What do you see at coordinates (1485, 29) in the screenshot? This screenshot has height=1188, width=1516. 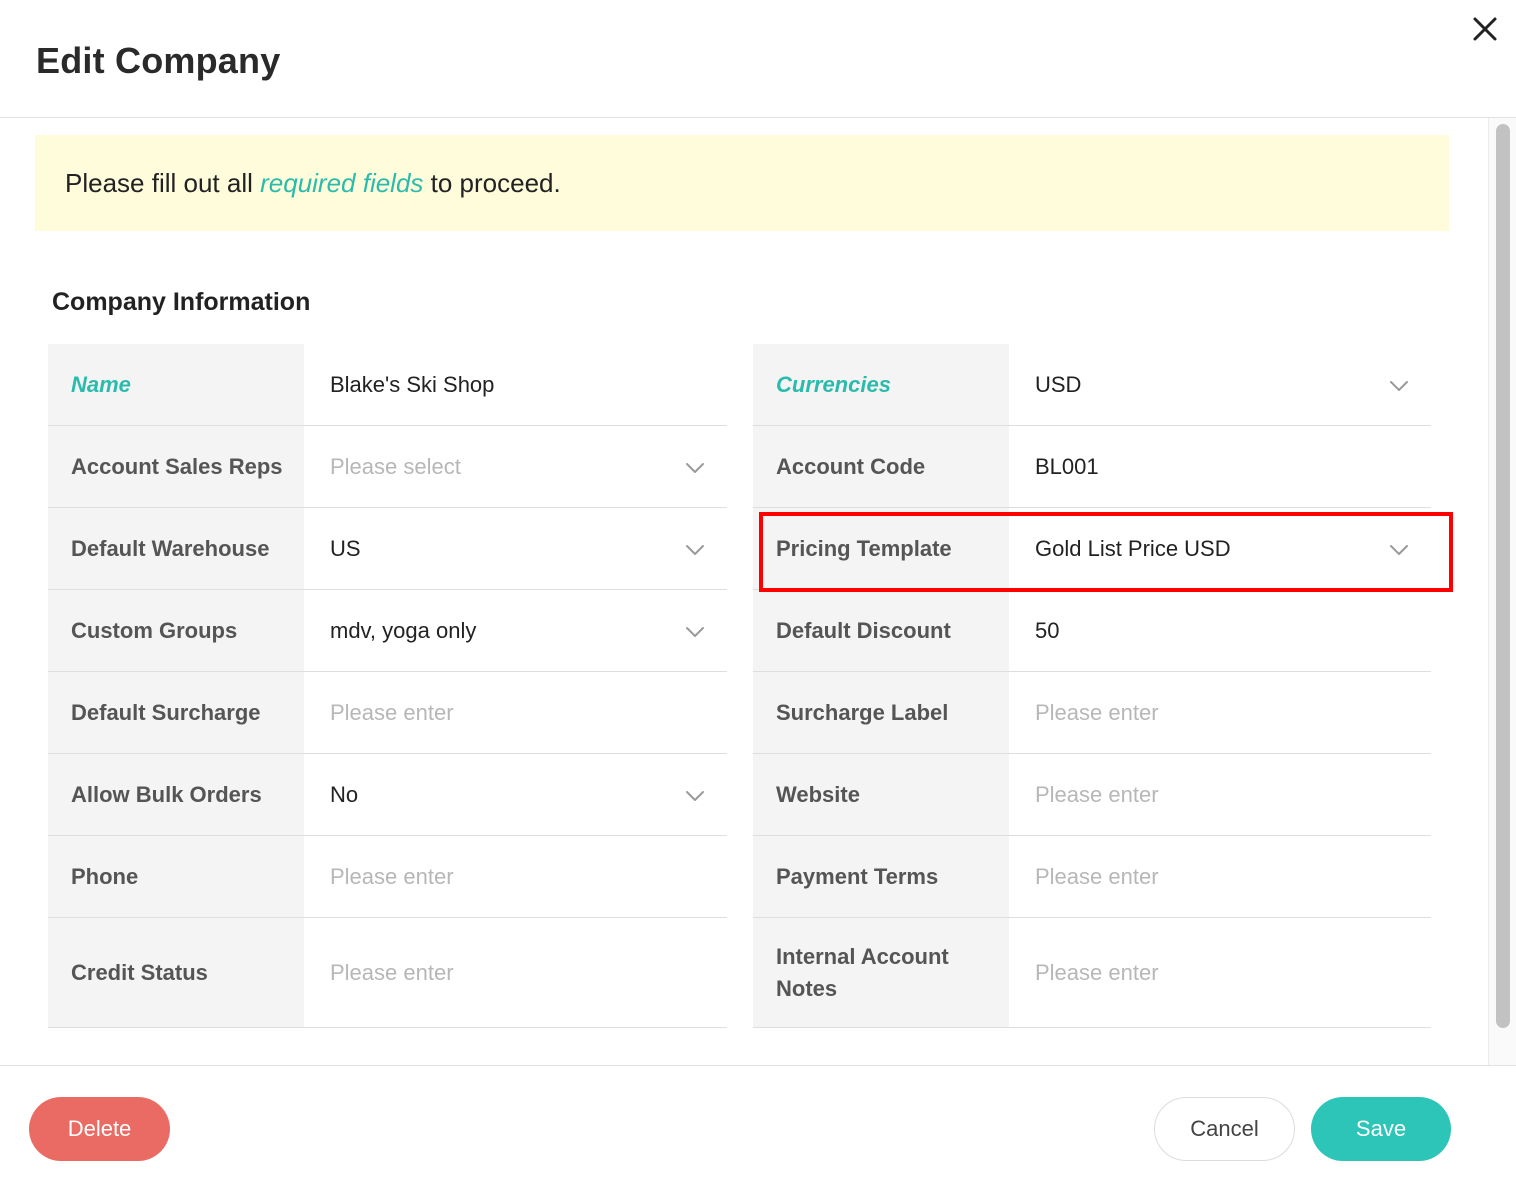 I see `close-icon` at bounding box center [1485, 29].